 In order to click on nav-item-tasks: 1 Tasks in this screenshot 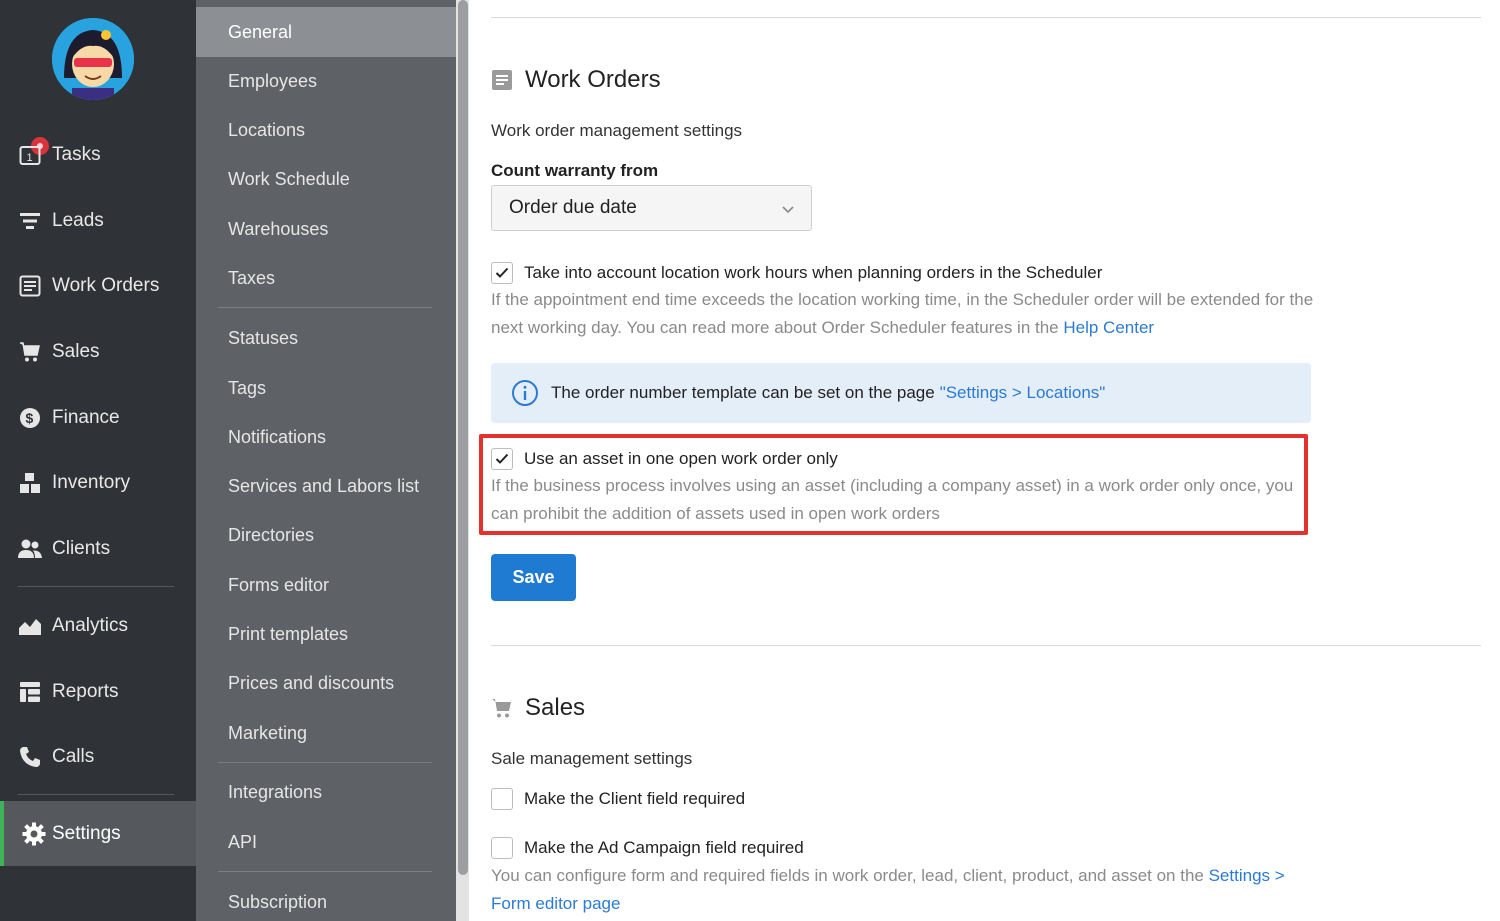, I will do `click(98, 155)`.